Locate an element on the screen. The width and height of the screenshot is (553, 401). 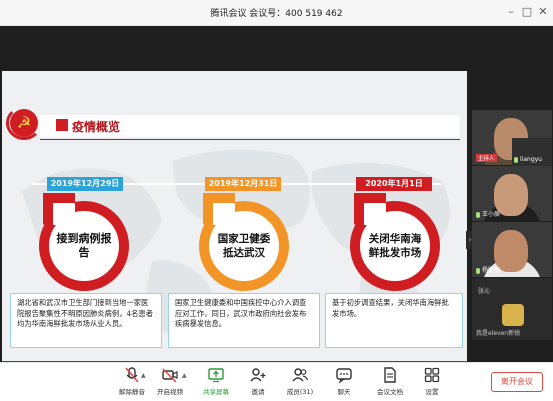
avatar is located at coordinates (513, 315).